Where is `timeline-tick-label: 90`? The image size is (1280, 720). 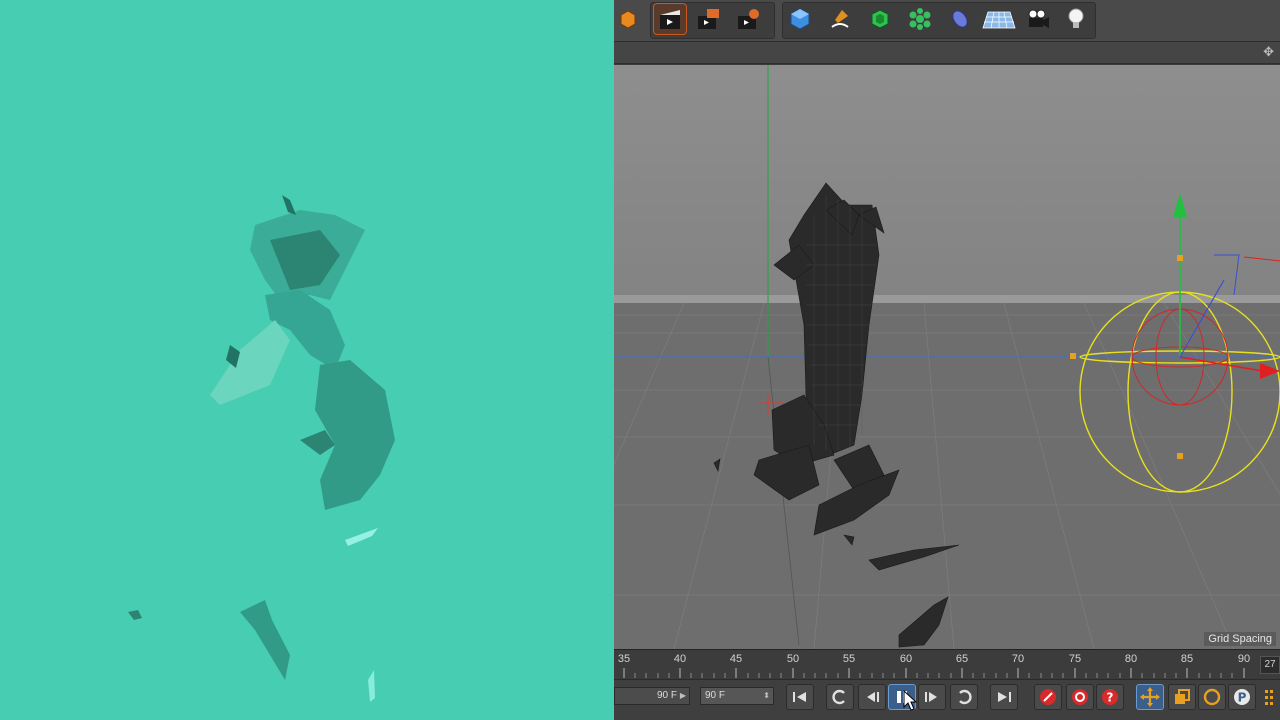 timeline-tick-label: 90 is located at coordinates (1244, 659).